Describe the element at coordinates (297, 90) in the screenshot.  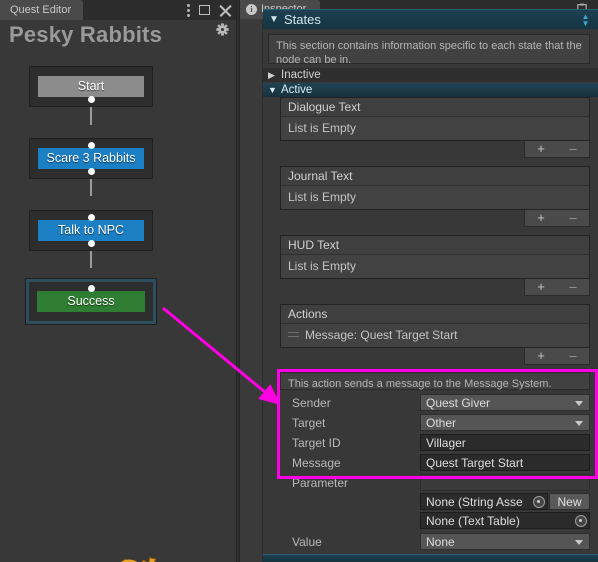
I see `foldout-active-label: Active` at that location.